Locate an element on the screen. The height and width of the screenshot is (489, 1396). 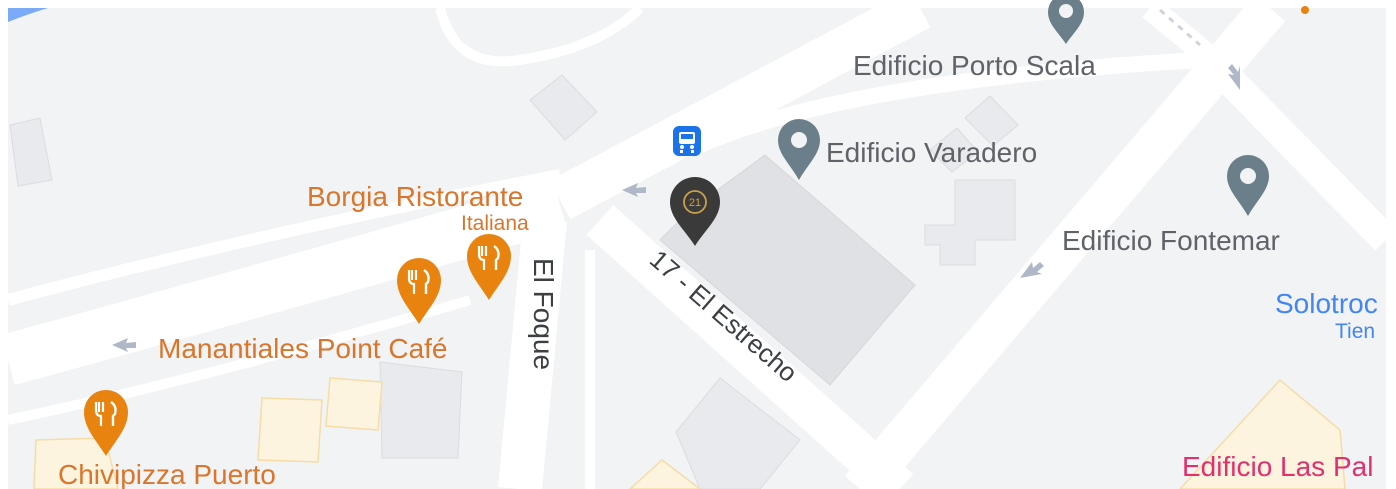
place-label-solotroc: Solotroc is located at coordinates (1326, 303).